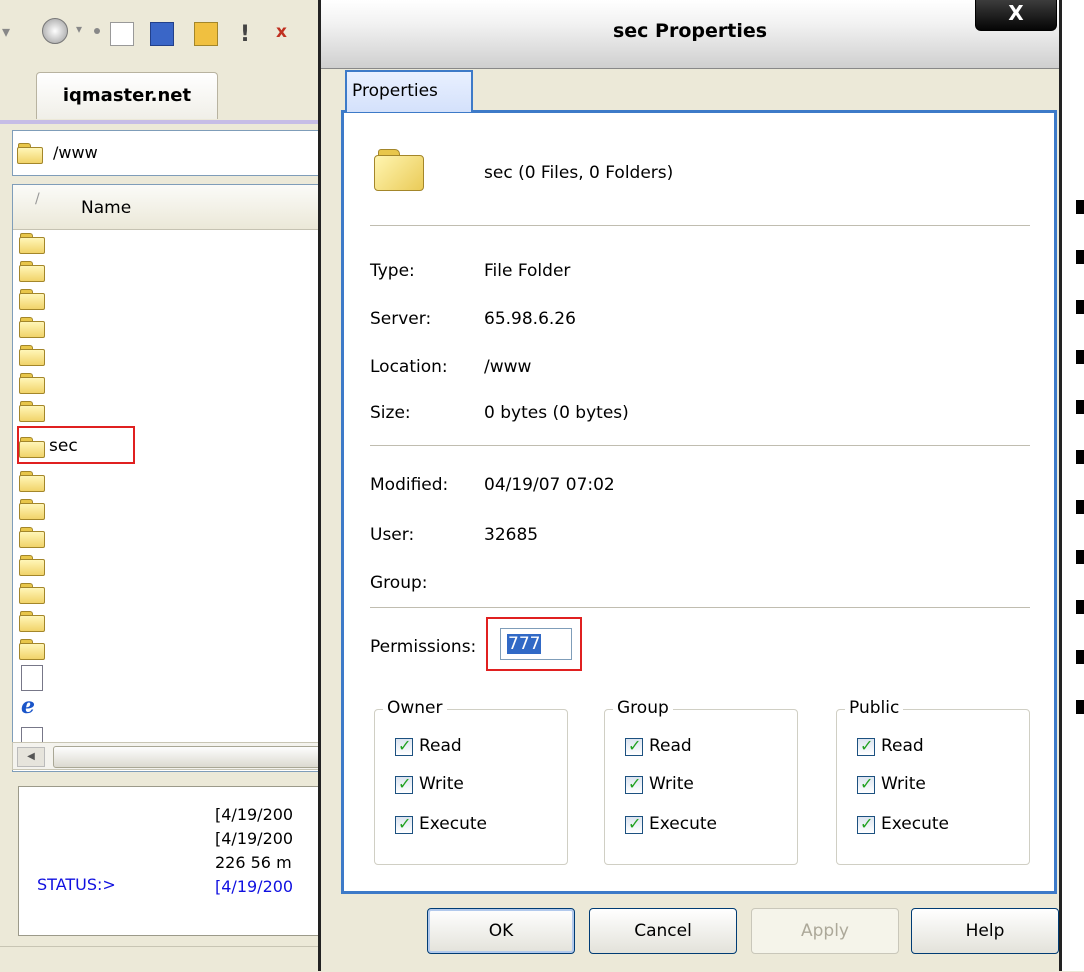  Describe the element at coordinates (189, 757) in the screenshot. I see `scroll-thumb` at that location.